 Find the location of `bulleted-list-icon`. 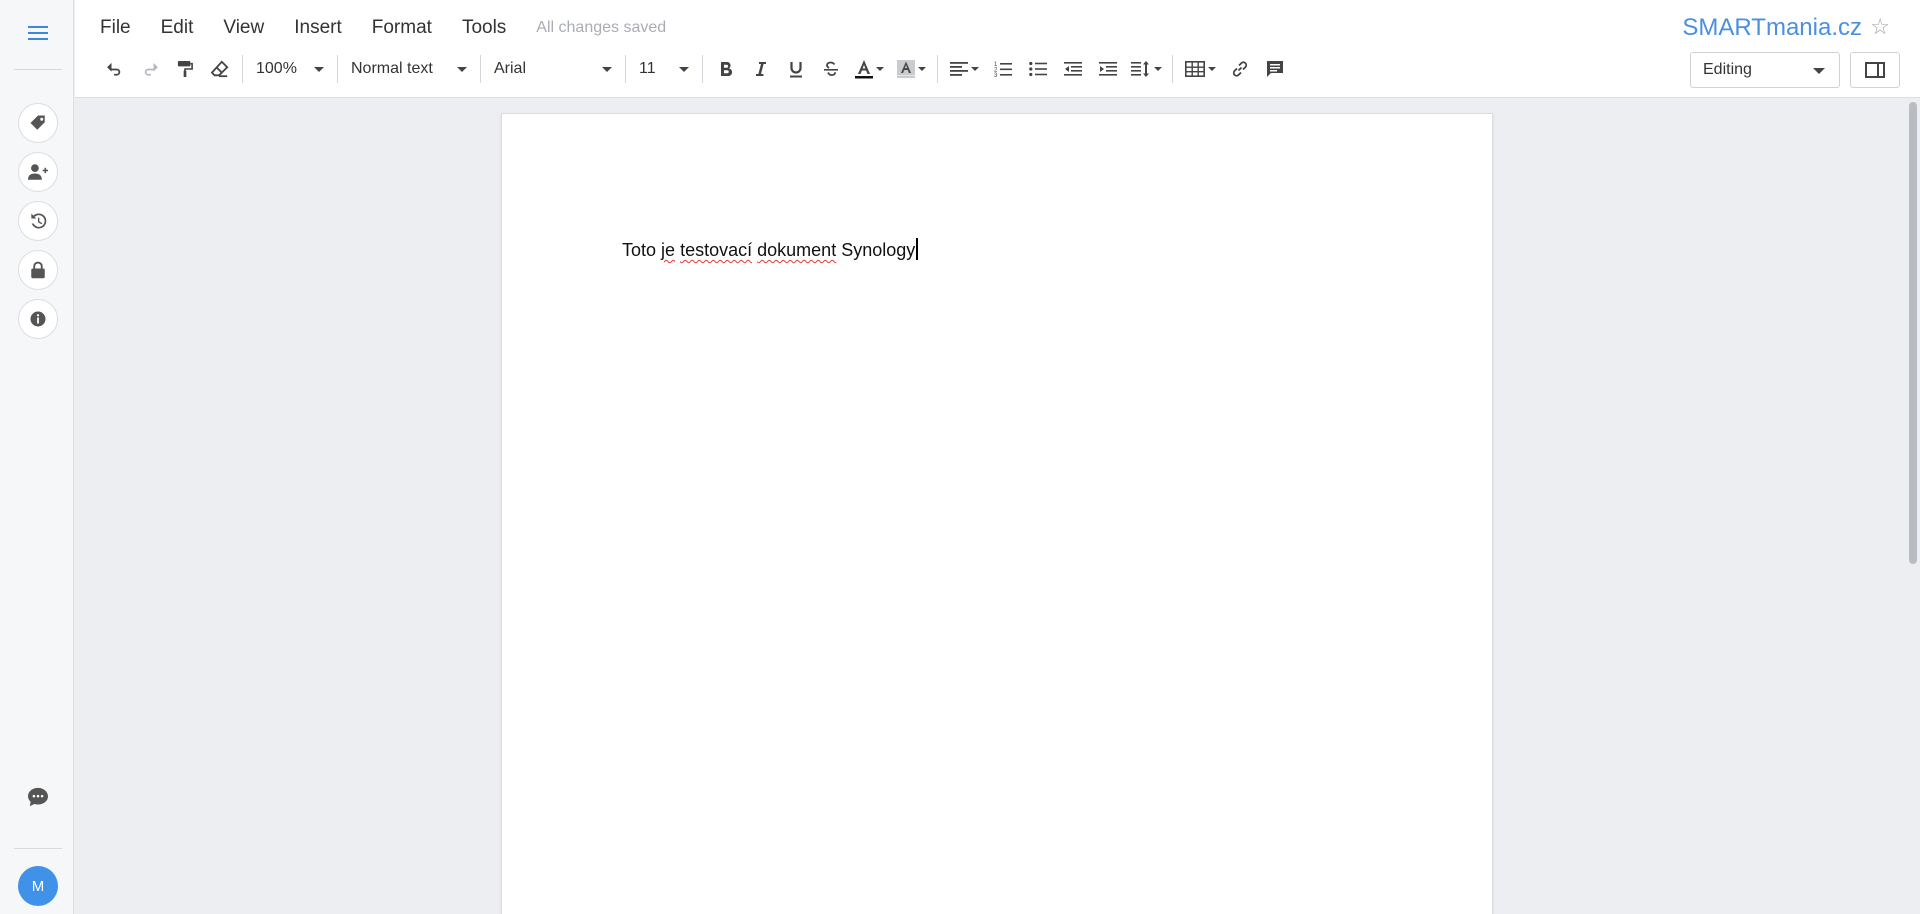

bulleted-list-icon is located at coordinates (1037, 69).